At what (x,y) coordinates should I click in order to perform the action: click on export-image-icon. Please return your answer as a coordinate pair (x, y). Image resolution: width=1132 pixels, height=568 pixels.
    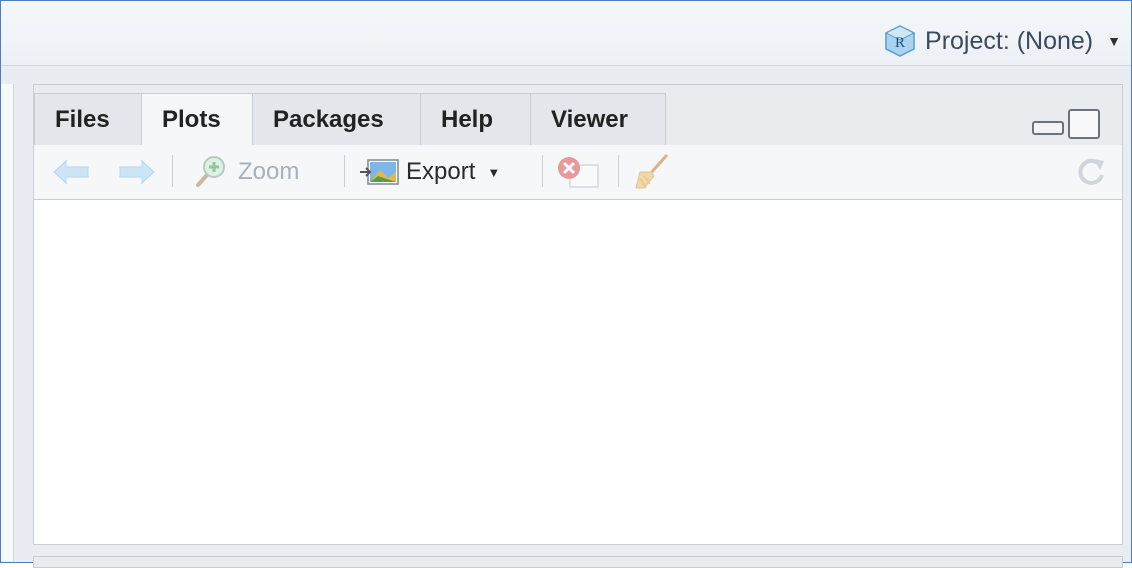
    Looking at the image, I should click on (379, 172).